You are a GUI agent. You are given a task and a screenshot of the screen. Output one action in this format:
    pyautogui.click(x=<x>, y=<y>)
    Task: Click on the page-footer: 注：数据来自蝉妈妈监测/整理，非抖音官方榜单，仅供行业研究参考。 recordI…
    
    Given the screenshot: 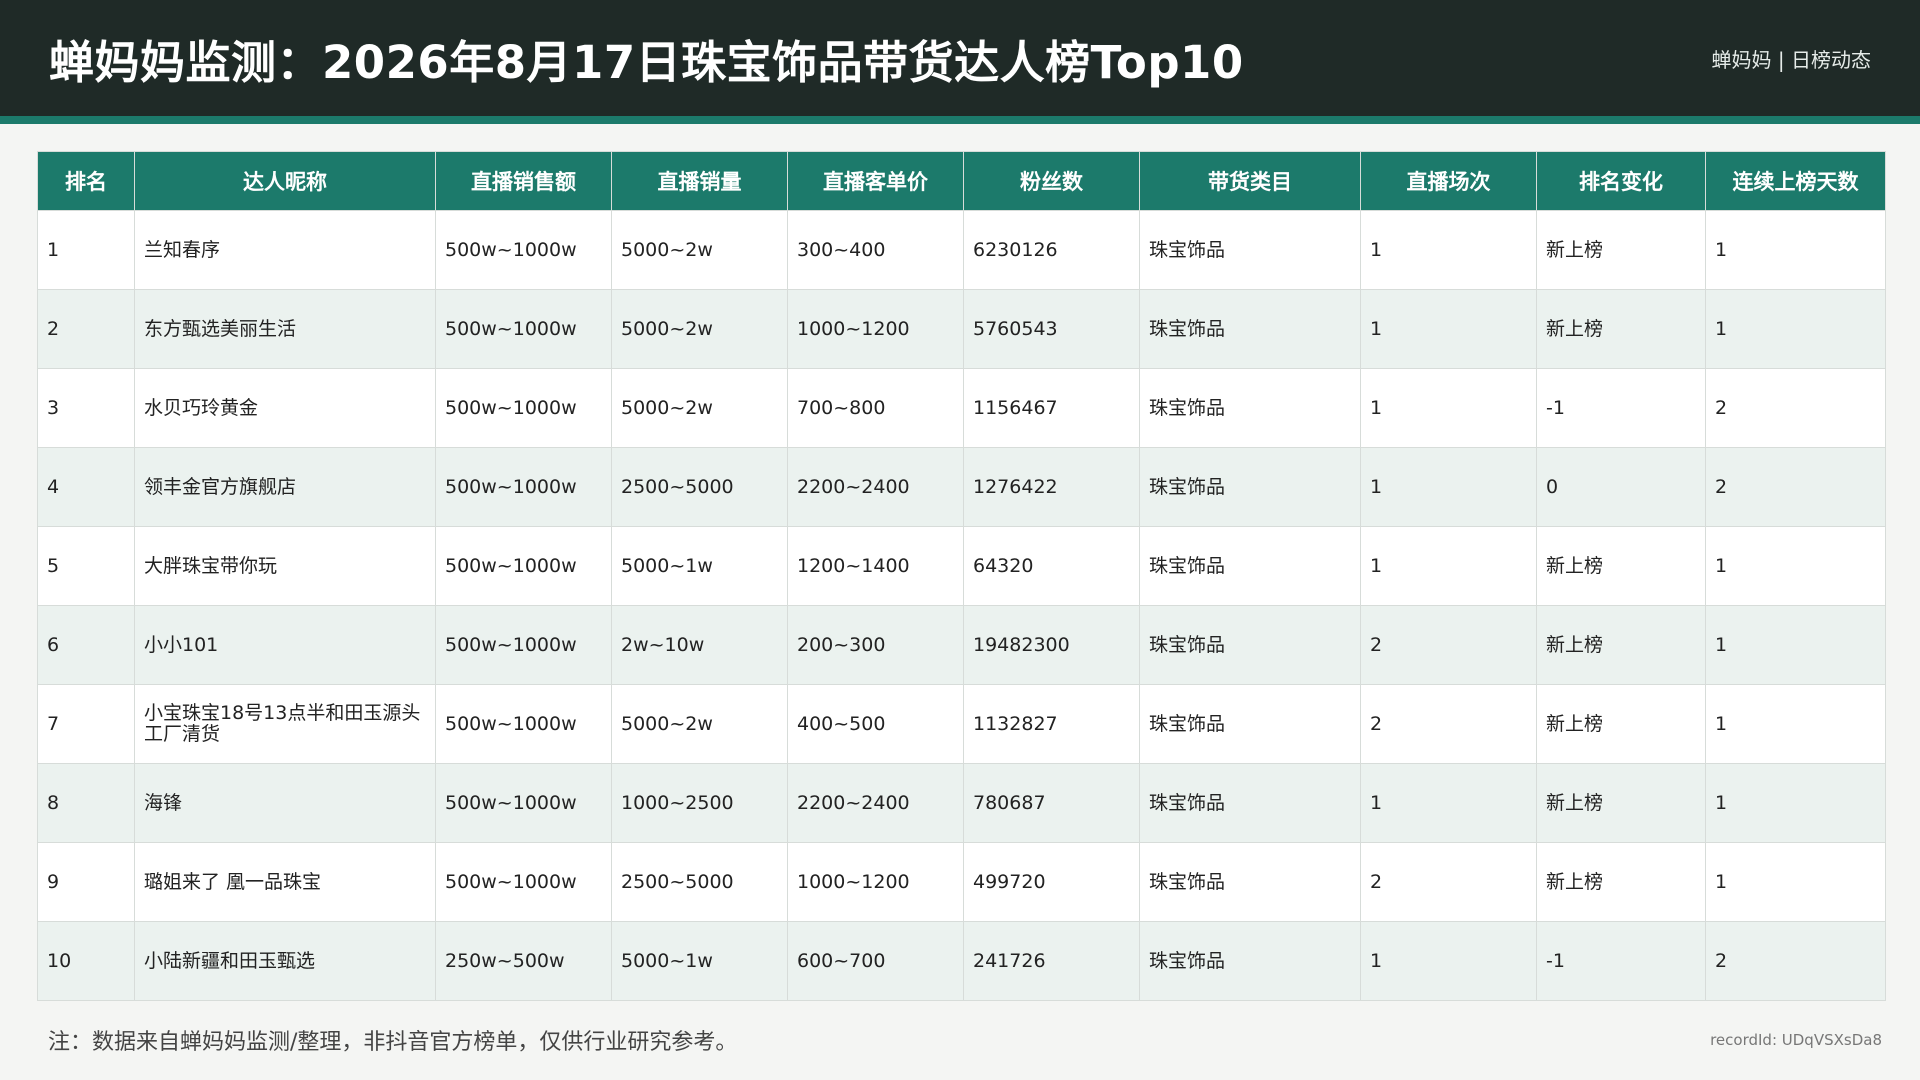 What is the action you would take?
    pyautogui.click(x=965, y=1040)
    